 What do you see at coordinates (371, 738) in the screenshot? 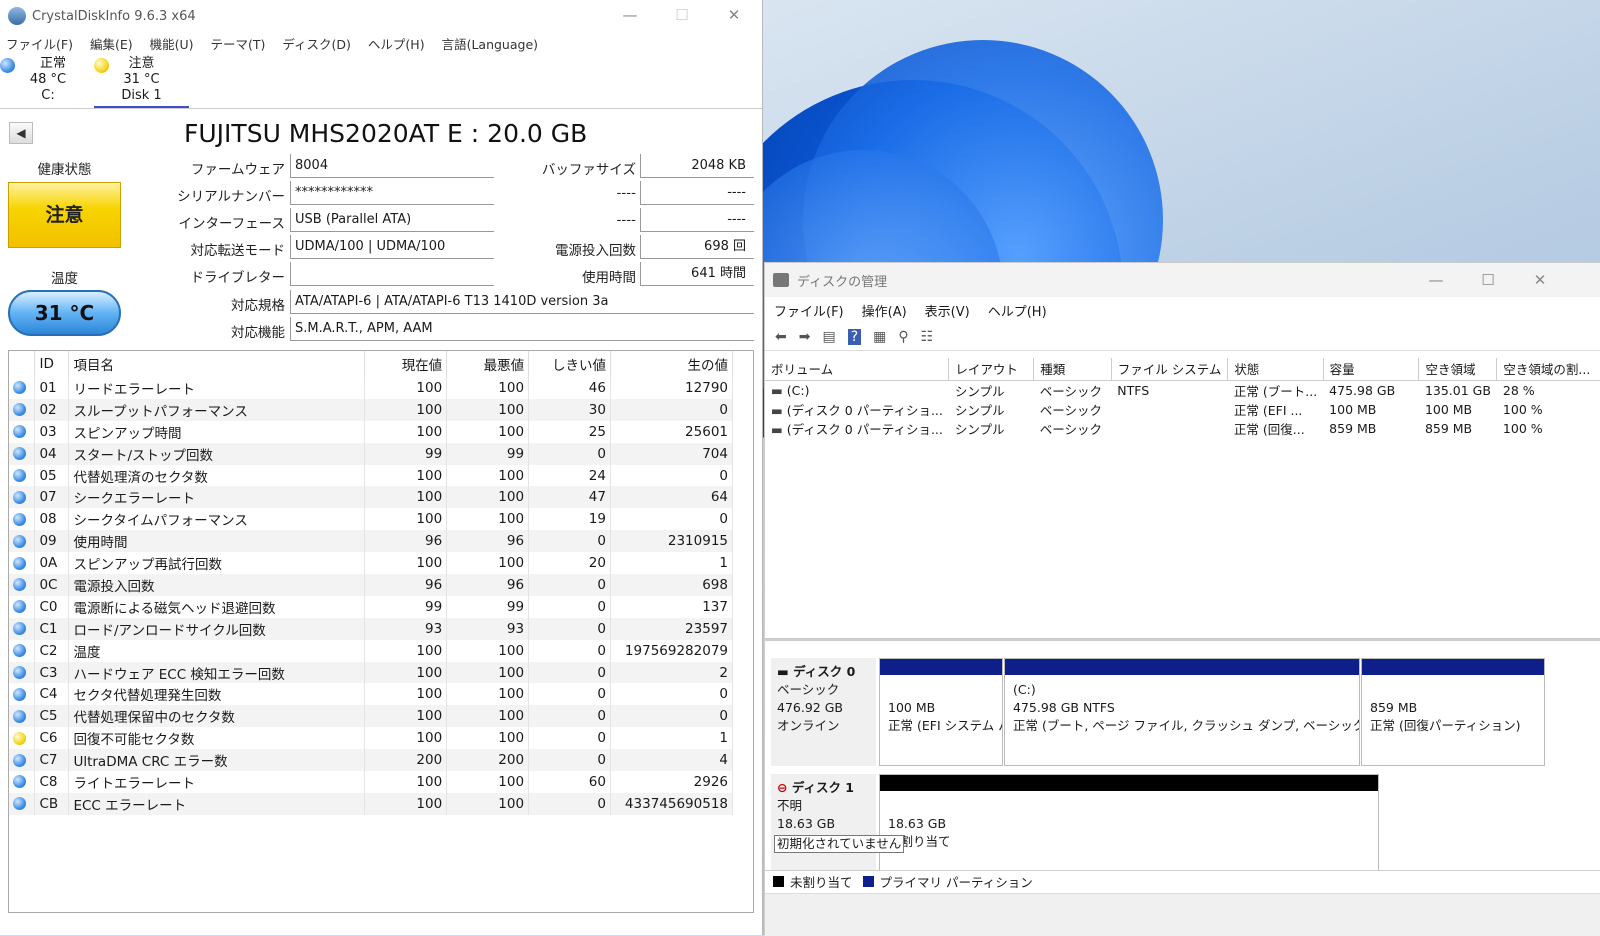
I see `smart-row: C6 回復不可能セクタ数 100 100 0 1` at bounding box center [371, 738].